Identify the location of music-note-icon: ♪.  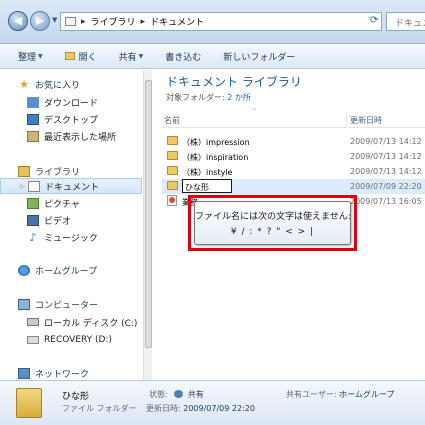
(33, 237).